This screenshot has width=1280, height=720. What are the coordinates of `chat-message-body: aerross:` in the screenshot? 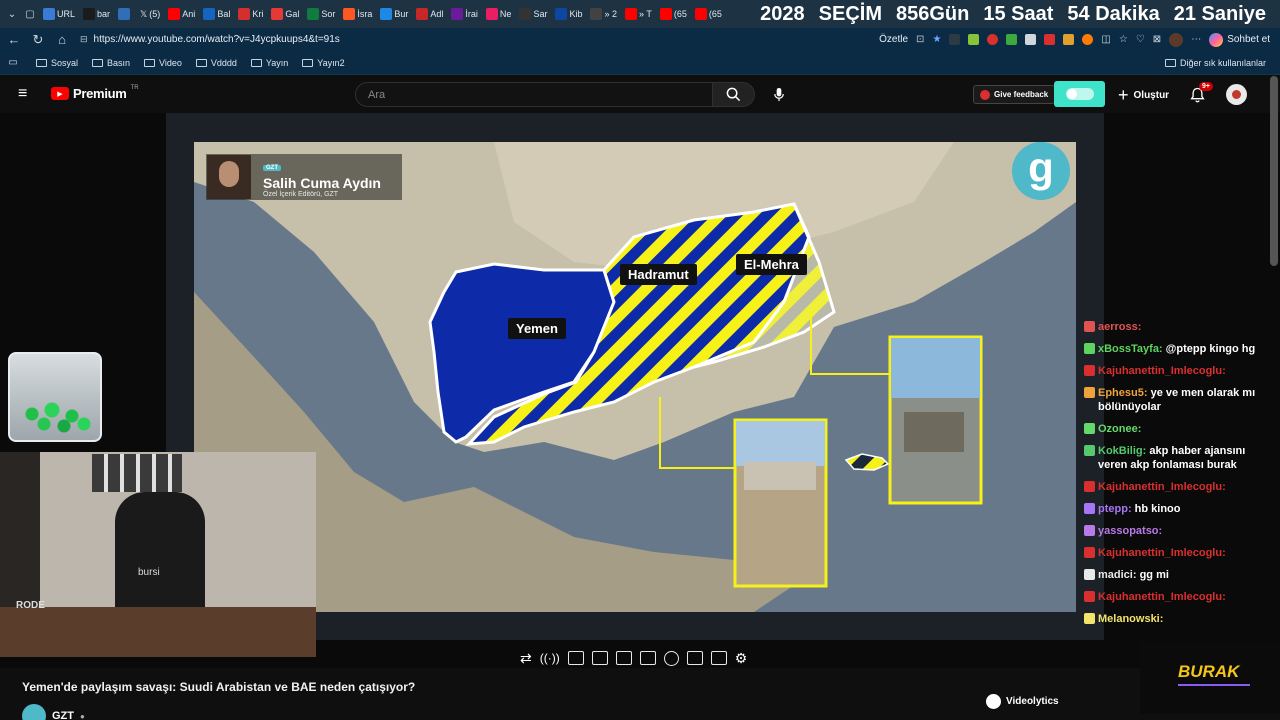 It's located at (1119, 327).